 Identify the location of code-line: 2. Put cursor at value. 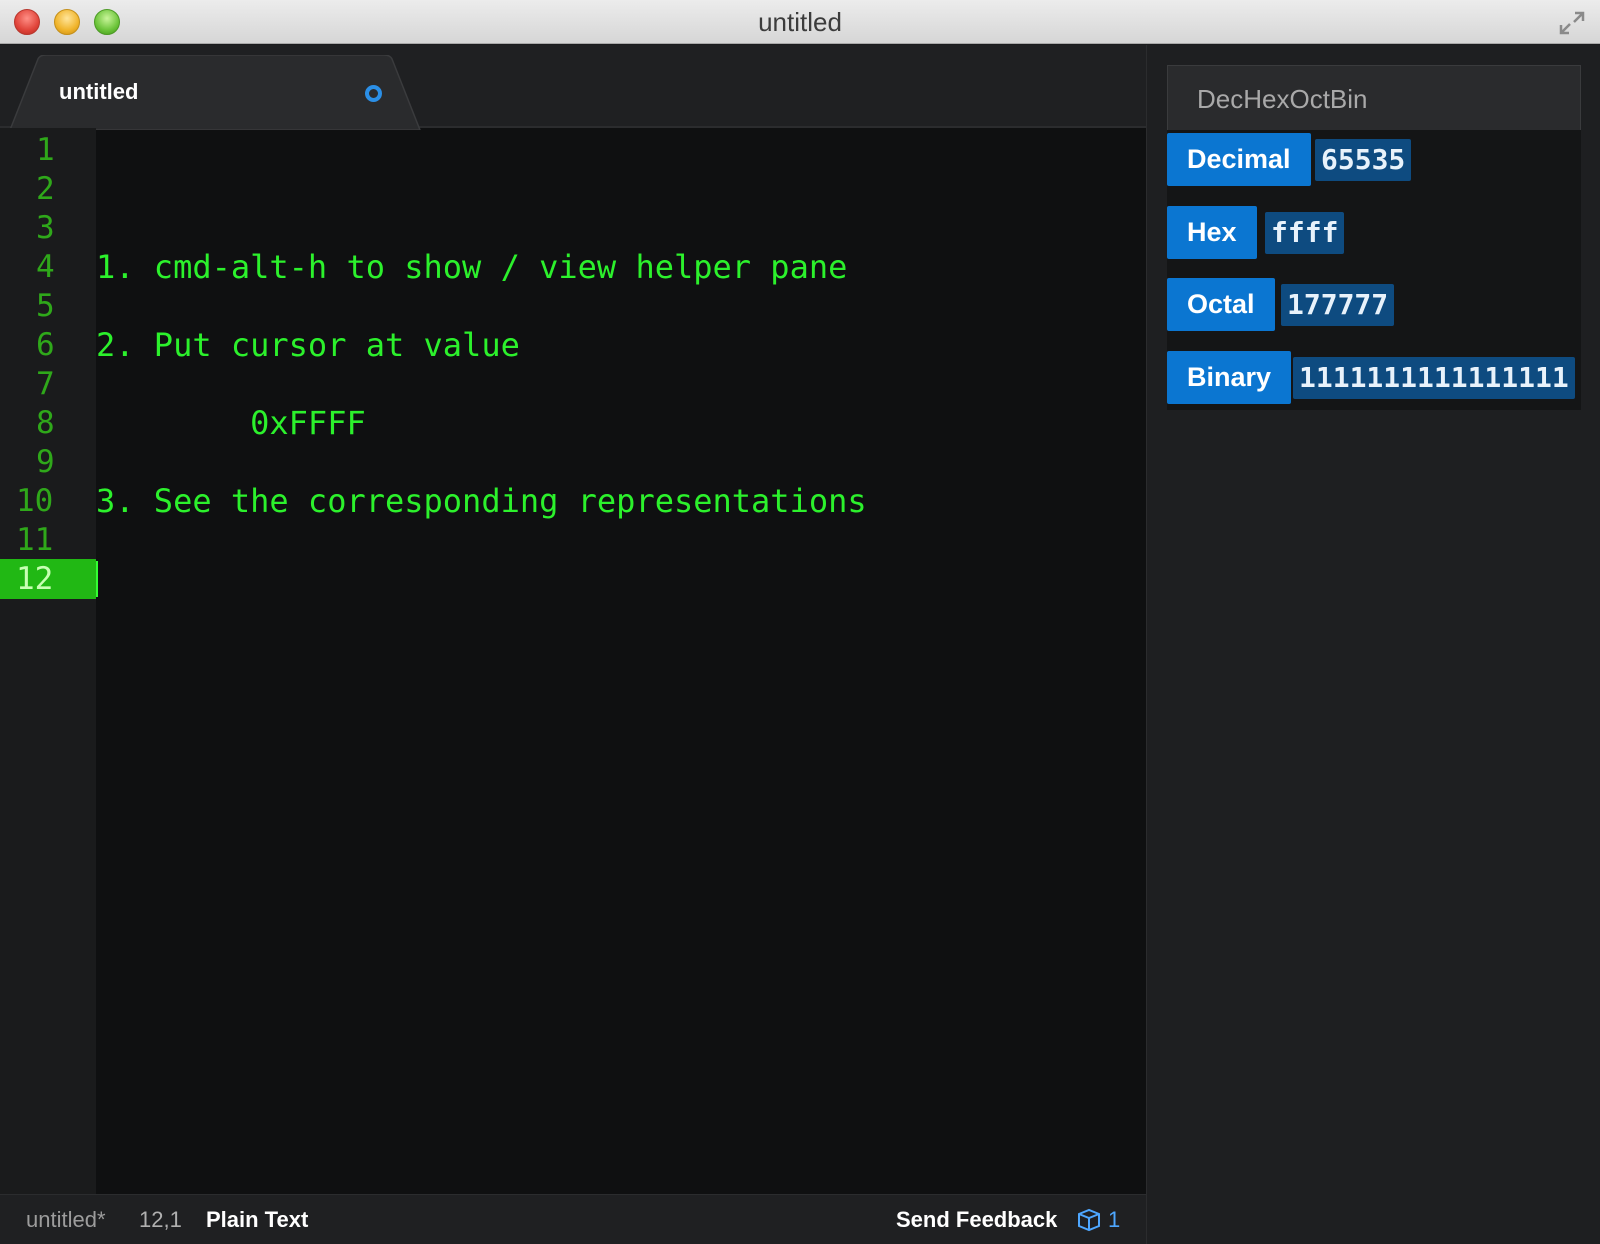
(308, 345).